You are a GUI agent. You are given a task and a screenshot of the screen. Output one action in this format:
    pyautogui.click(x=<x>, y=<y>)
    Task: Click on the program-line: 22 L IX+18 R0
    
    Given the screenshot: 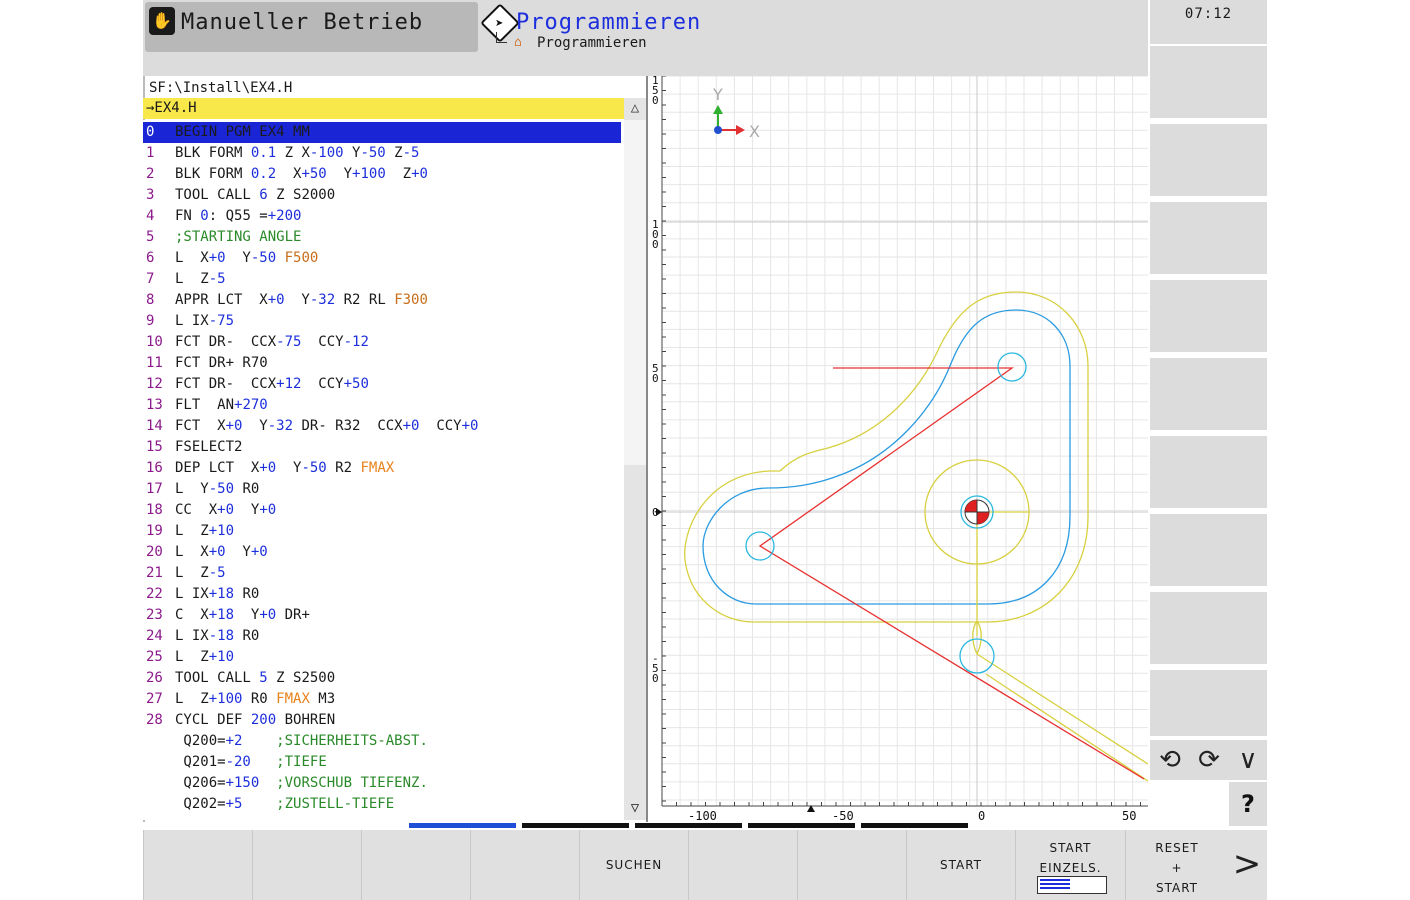 What is the action you would take?
    pyautogui.click(x=382, y=594)
    